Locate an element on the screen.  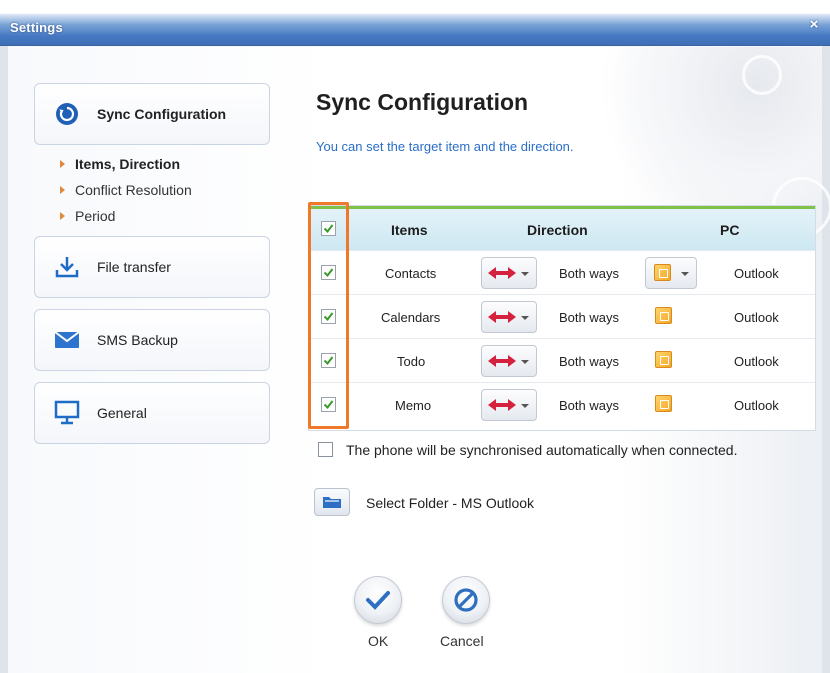
table-header: Items Direction PC is located at coordinates (562, 228).